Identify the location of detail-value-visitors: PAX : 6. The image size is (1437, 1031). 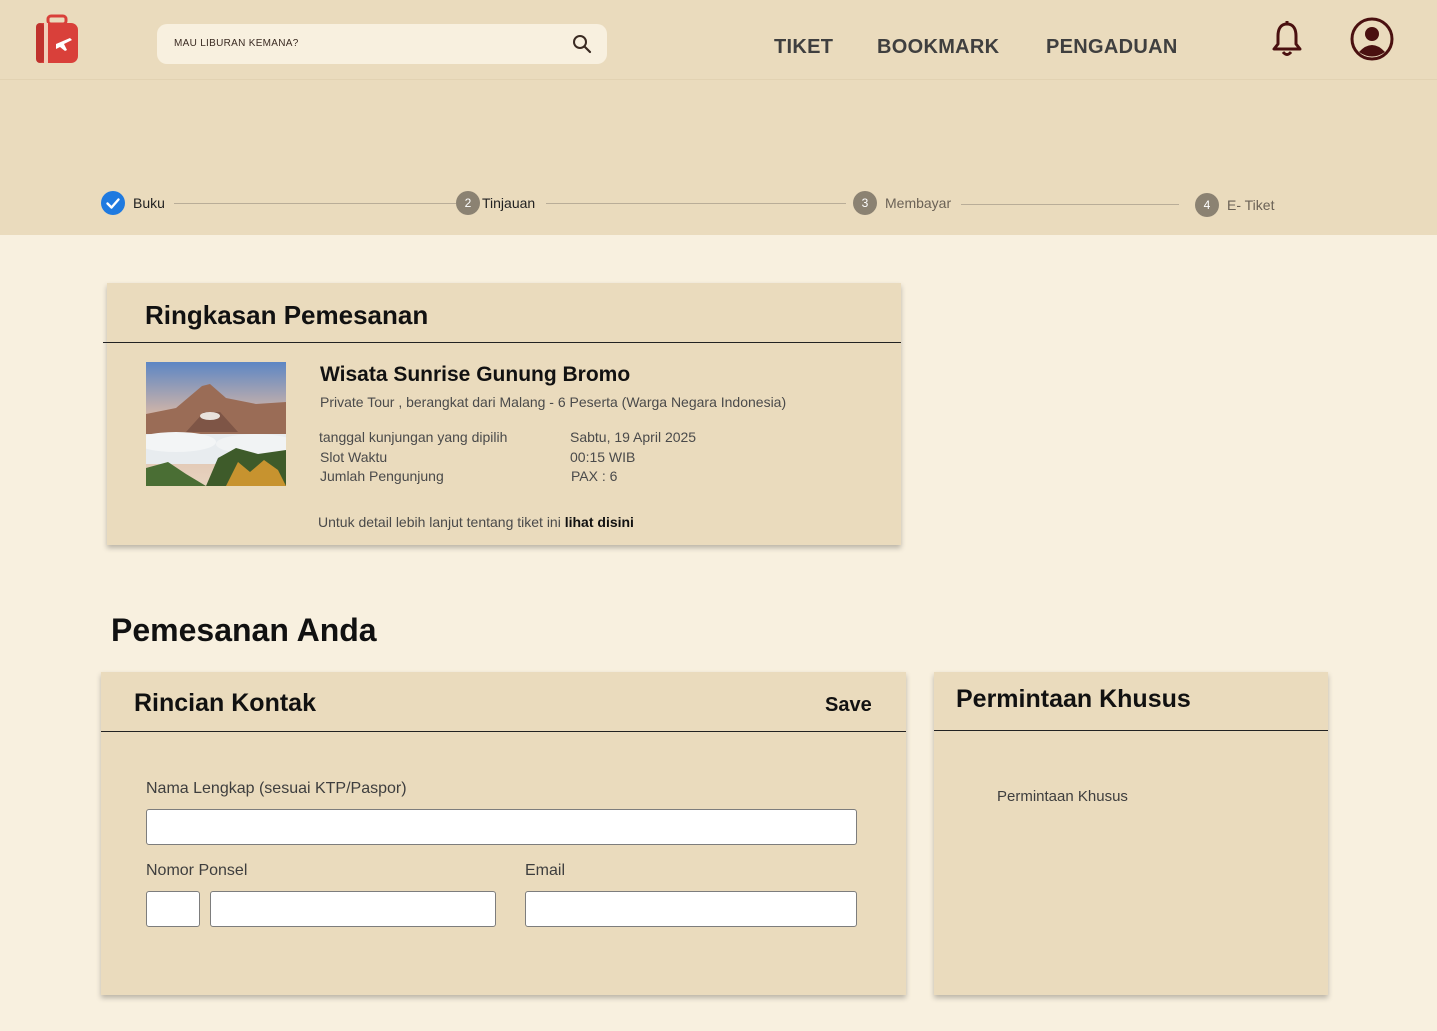
(594, 476).